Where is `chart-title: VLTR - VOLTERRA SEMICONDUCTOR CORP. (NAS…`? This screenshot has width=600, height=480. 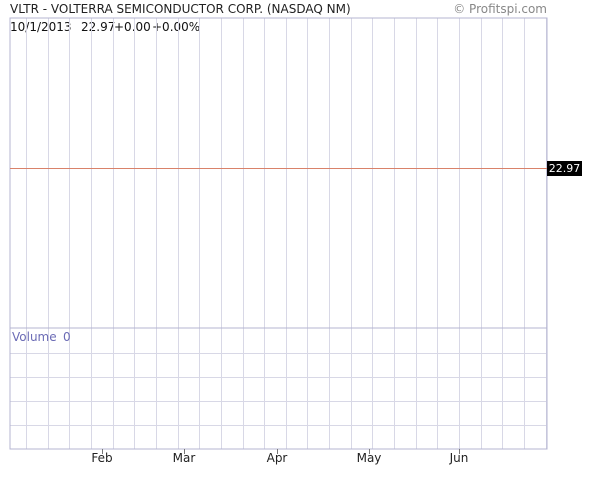
chart-title: VLTR - VOLTERRA SEMICONDUCTOR CORP. (NAS… is located at coordinates (180, 9).